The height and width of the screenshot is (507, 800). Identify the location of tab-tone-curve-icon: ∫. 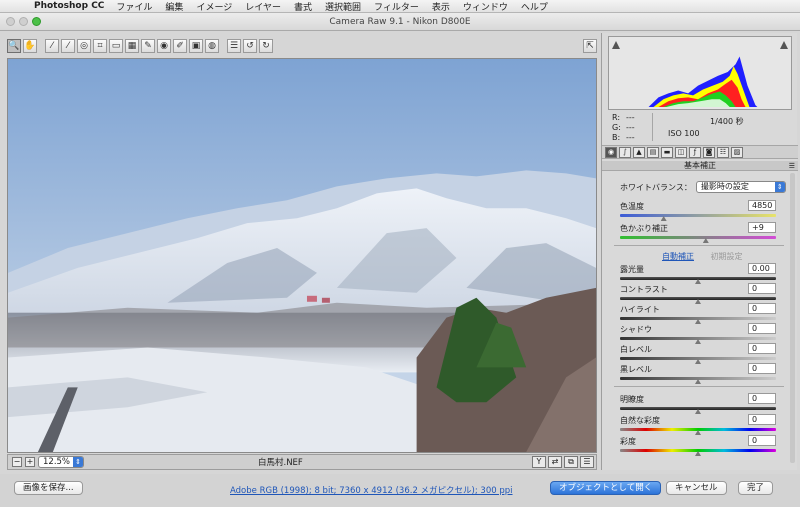
(625, 152).